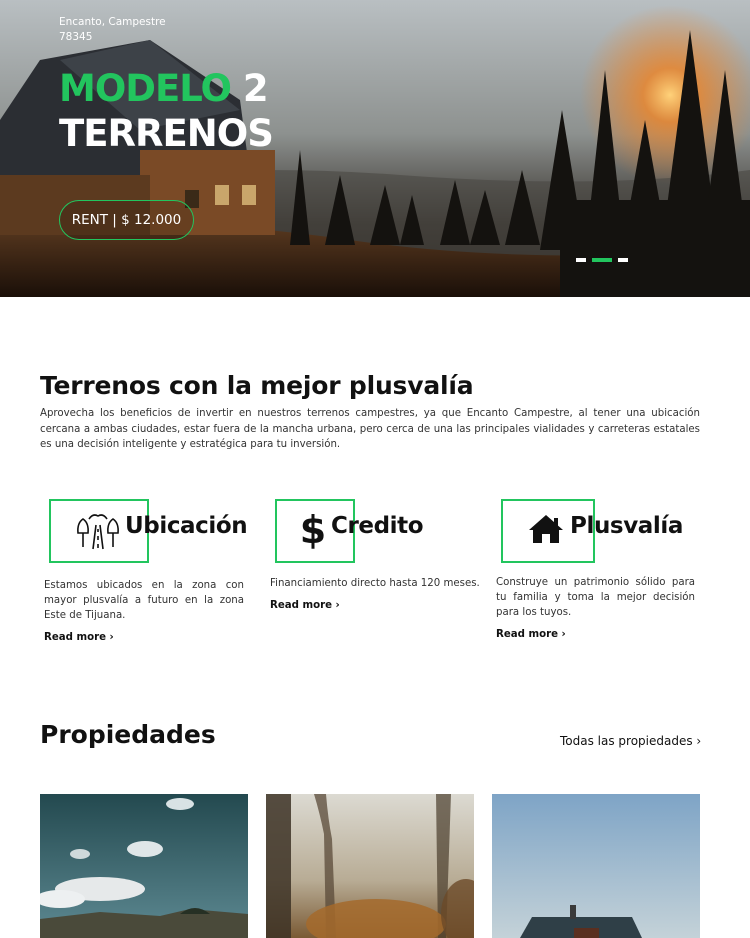 This screenshot has height=938, width=750. Describe the element at coordinates (128, 734) in the screenshot. I see `properties-title: Propiedades` at that location.